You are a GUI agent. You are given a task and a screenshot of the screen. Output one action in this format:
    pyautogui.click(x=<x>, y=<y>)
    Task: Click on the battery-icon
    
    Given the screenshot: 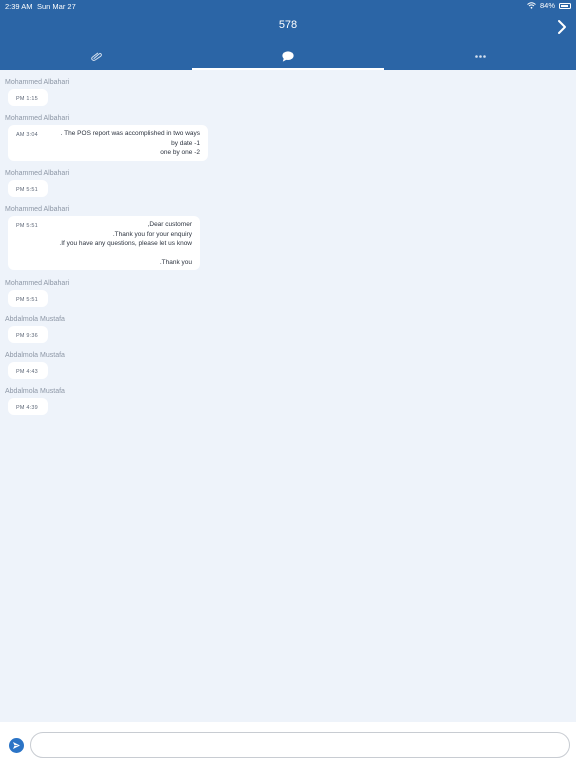 What is the action you would take?
    pyautogui.click(x=565, y=5)
    